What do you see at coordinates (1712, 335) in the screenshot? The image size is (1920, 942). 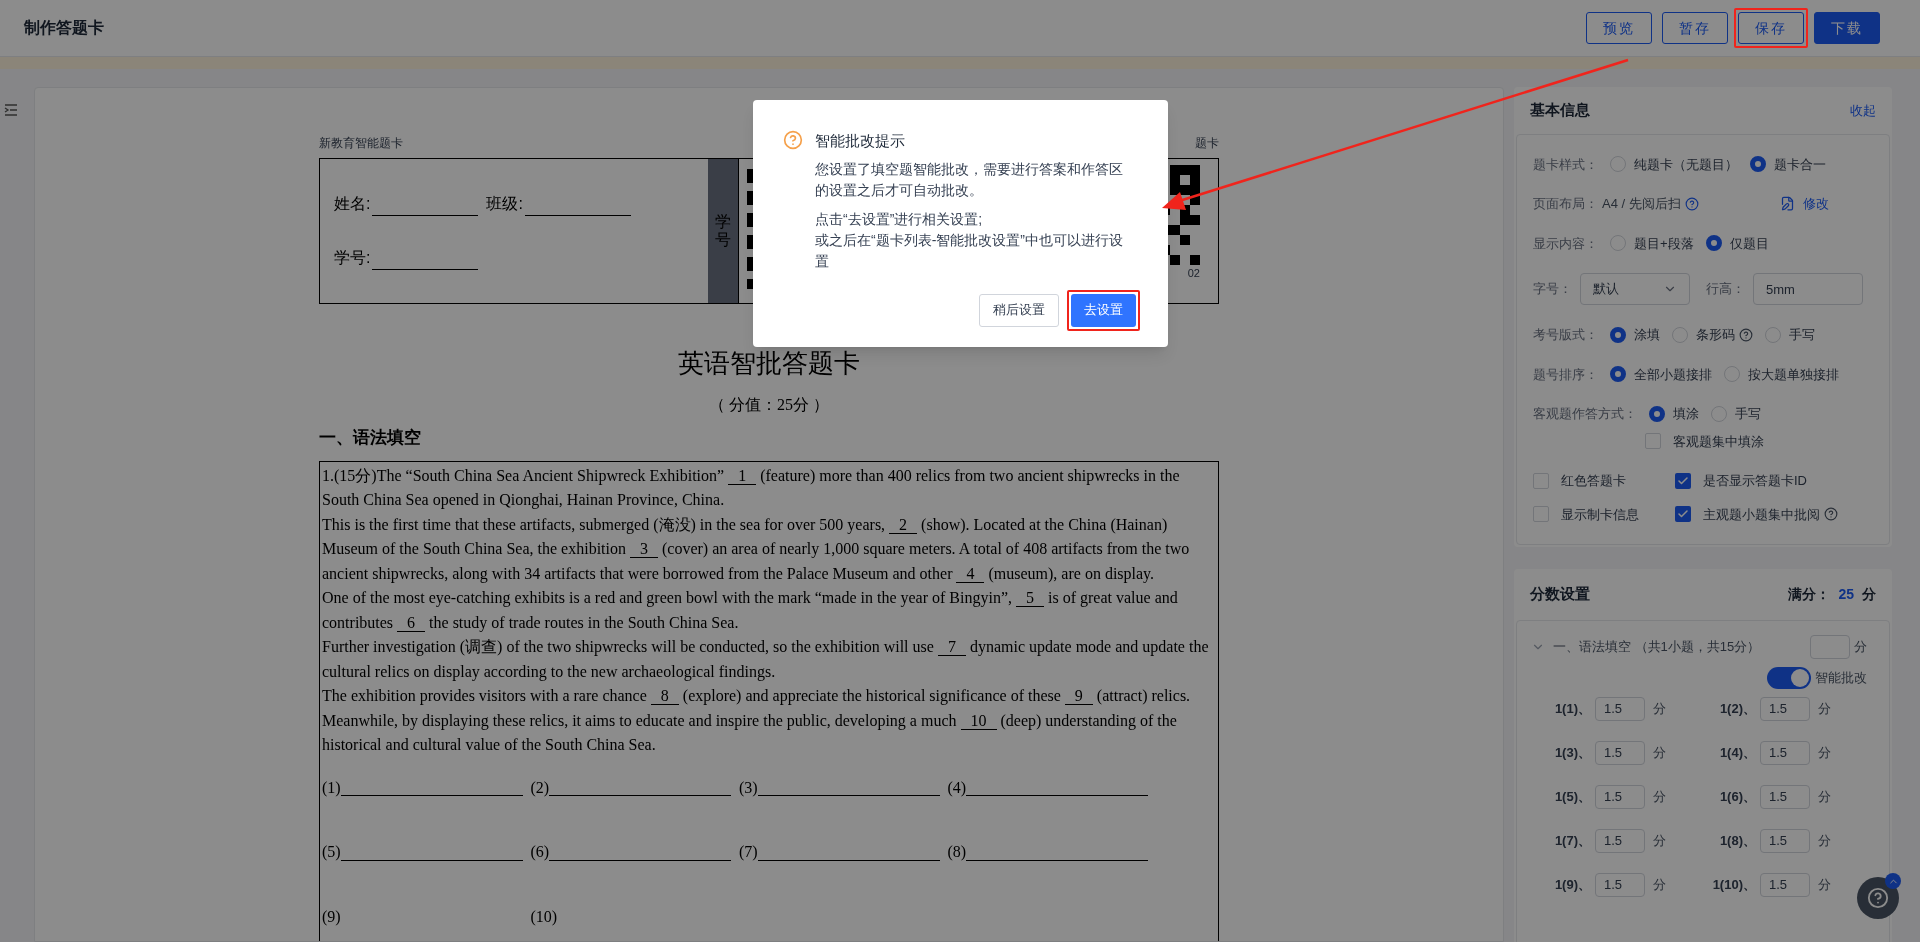 I see `radio-option: 条形码` at bounding box center [1712, 335].